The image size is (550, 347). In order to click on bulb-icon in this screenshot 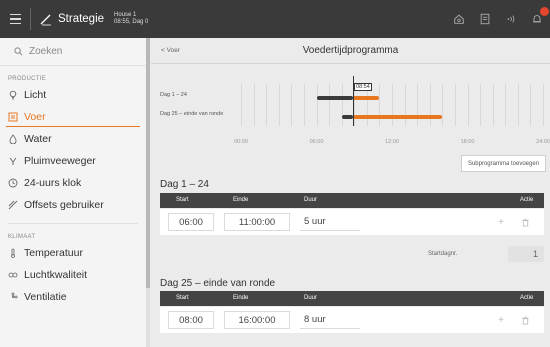, I will do `click(13, 95)`.